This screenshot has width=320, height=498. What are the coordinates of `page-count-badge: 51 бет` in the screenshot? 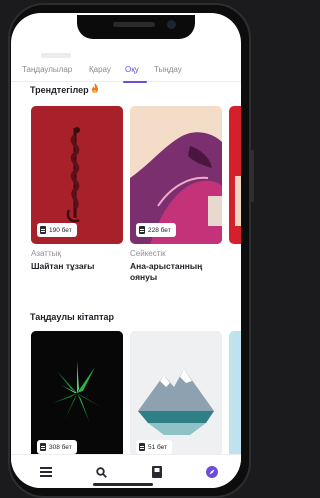 It's located at (154, 447).